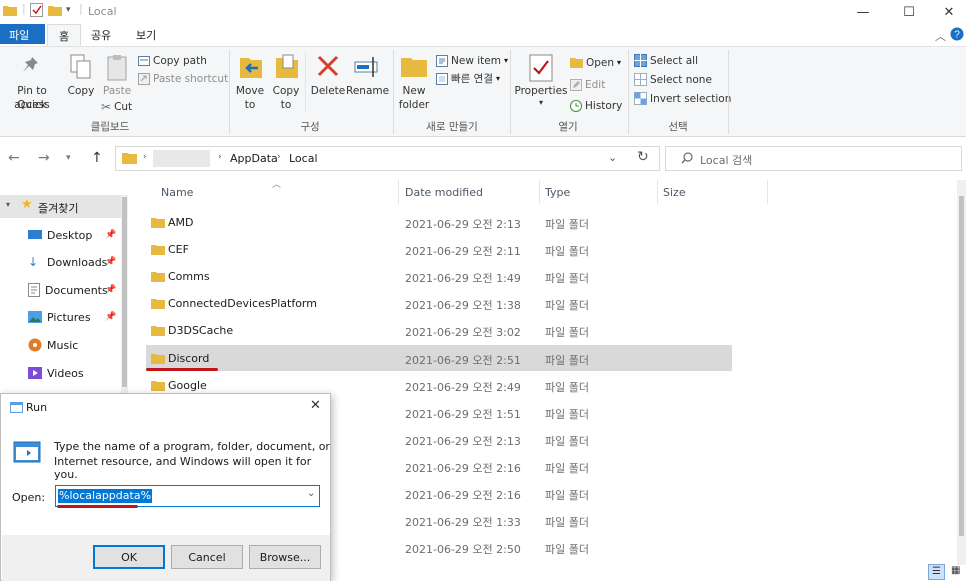 This screenshot has height=581, width=966. I want to click on breadcrumb-appdata: AppData, so click(254, 158).